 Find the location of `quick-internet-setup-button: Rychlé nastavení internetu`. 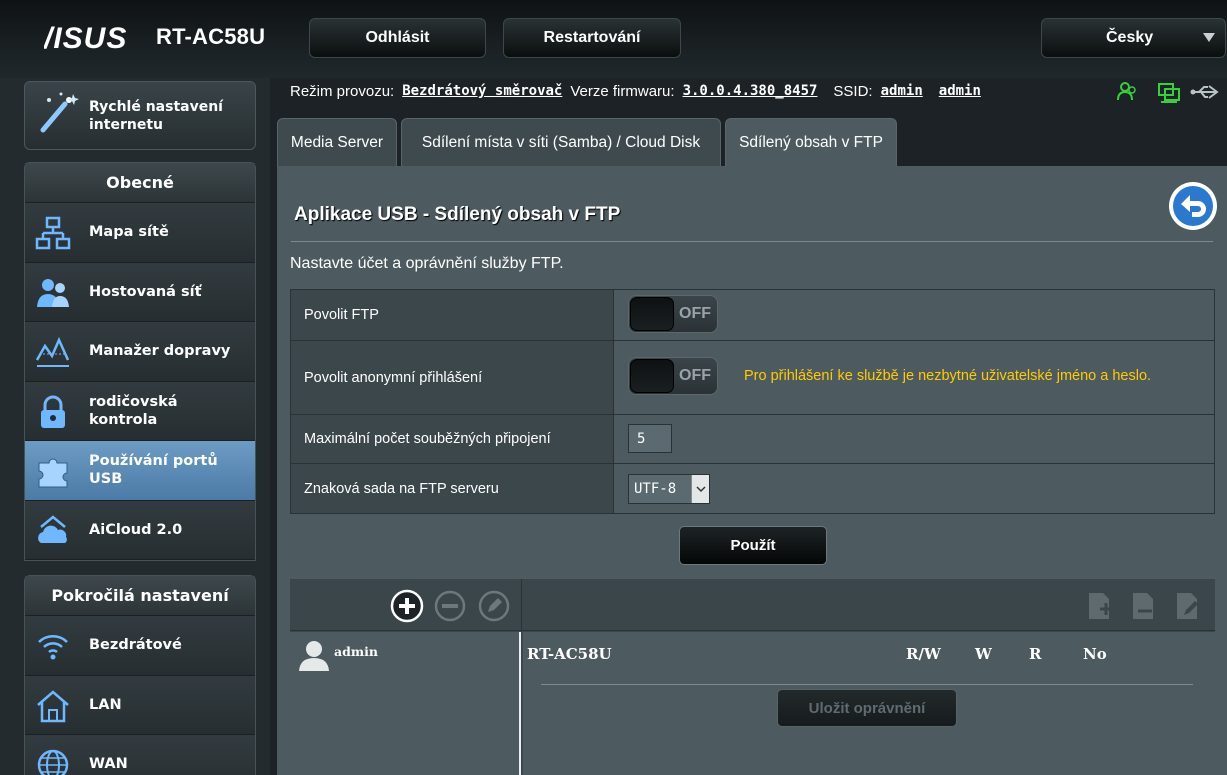

quick-internet-setup-button: Rychlé nastavení internetu is located at coordinates (140, 115).